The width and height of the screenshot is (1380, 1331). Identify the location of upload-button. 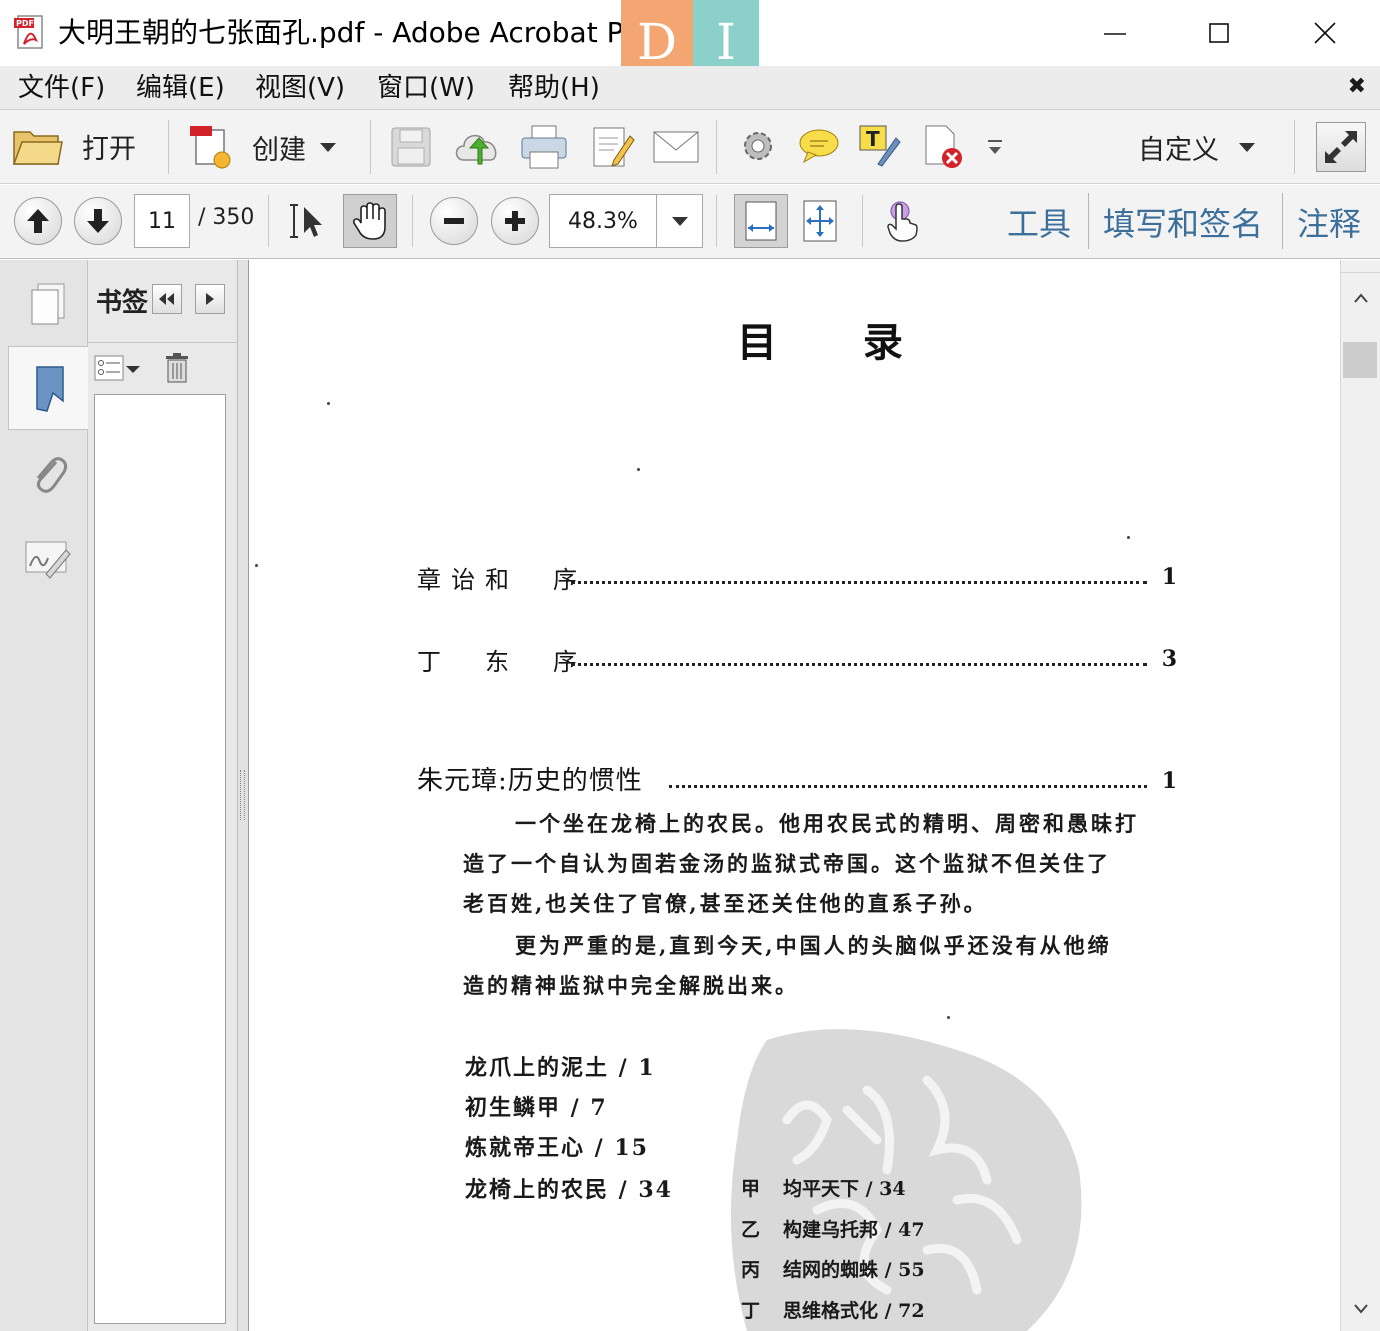
(478, 146).